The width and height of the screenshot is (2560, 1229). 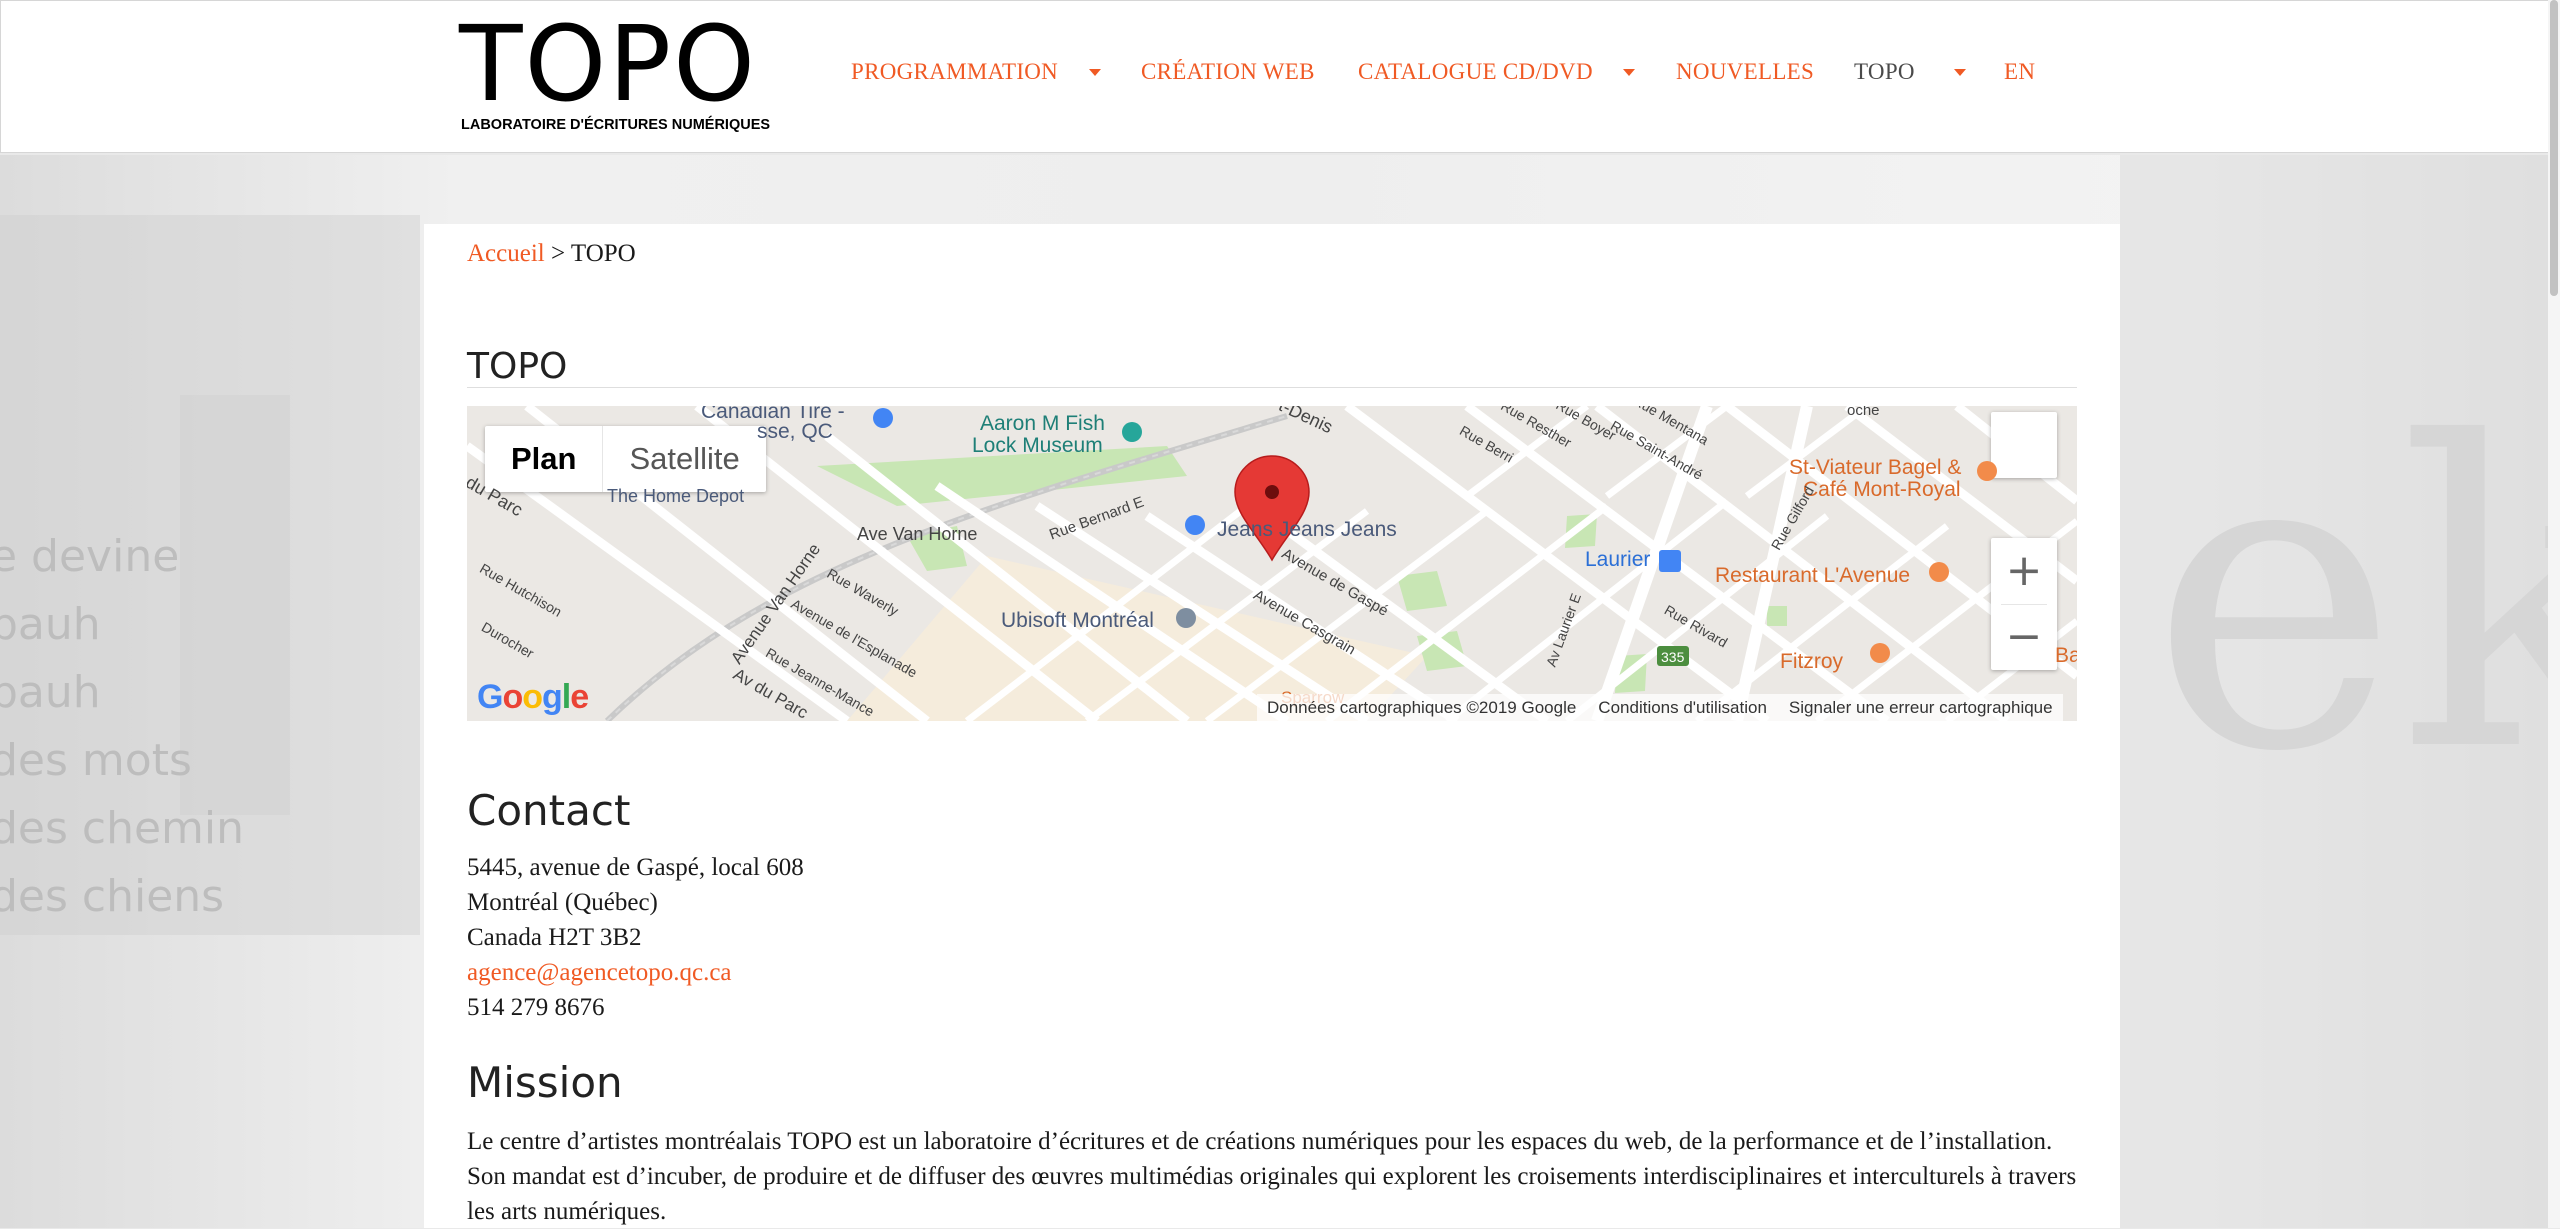 What do you see at coordinates (544, 459) in the screenshot?
I see `map-type-plan-button: Plan` at bounding box center [544, 459].